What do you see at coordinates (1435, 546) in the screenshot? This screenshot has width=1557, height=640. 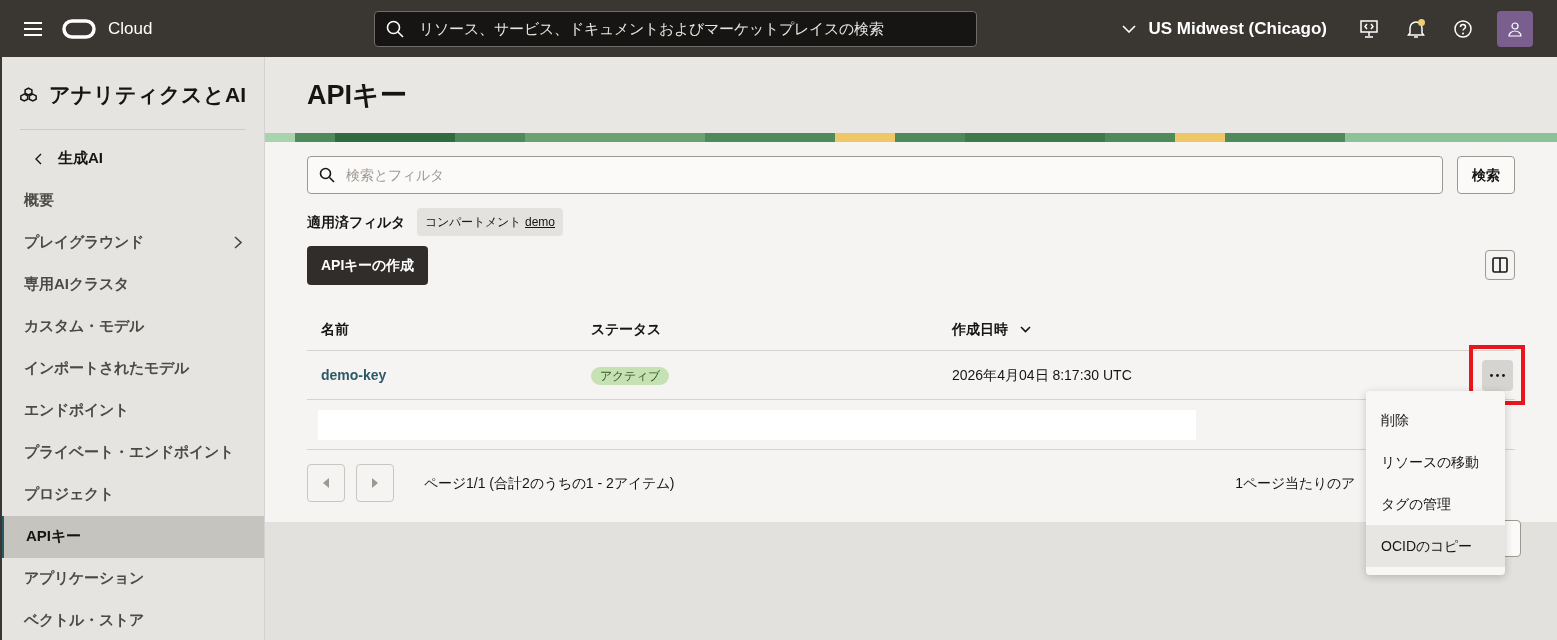 I see `menu-item: OCIDのコピー` at bounding box center [1435, 546].